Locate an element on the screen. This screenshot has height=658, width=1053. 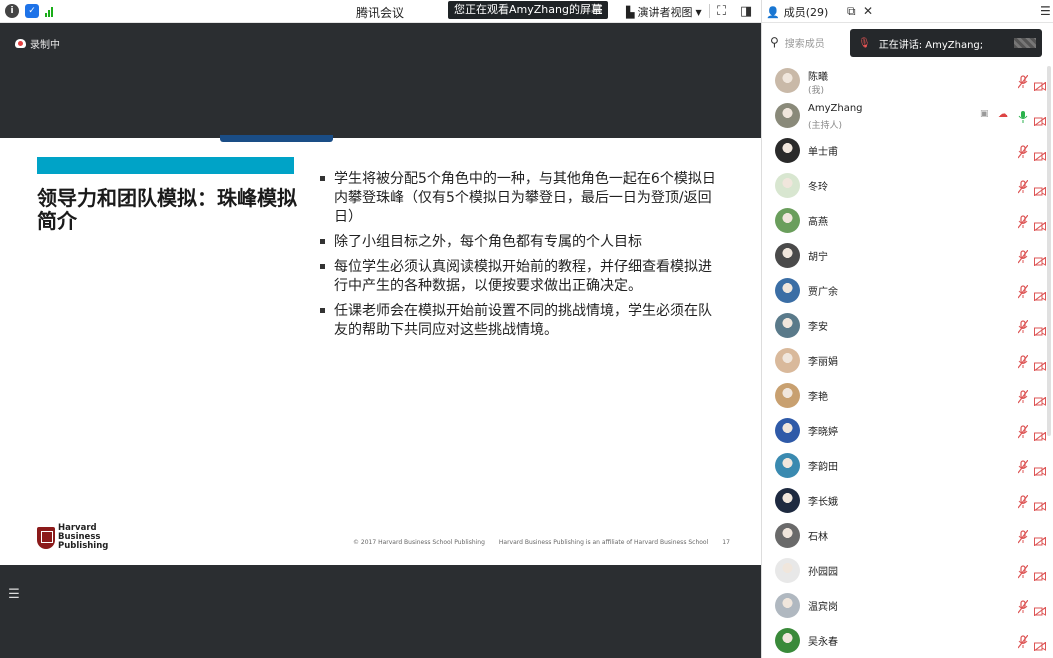
layout-icon: ◨ is located at coordinates (746, 11).